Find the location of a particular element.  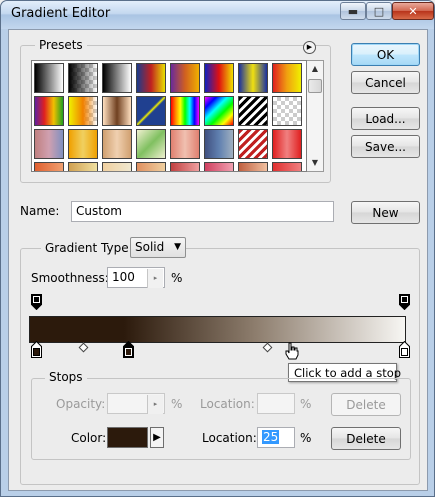

presets-scrollbar: ▲ ▼ is located at coordinates (315, 116).